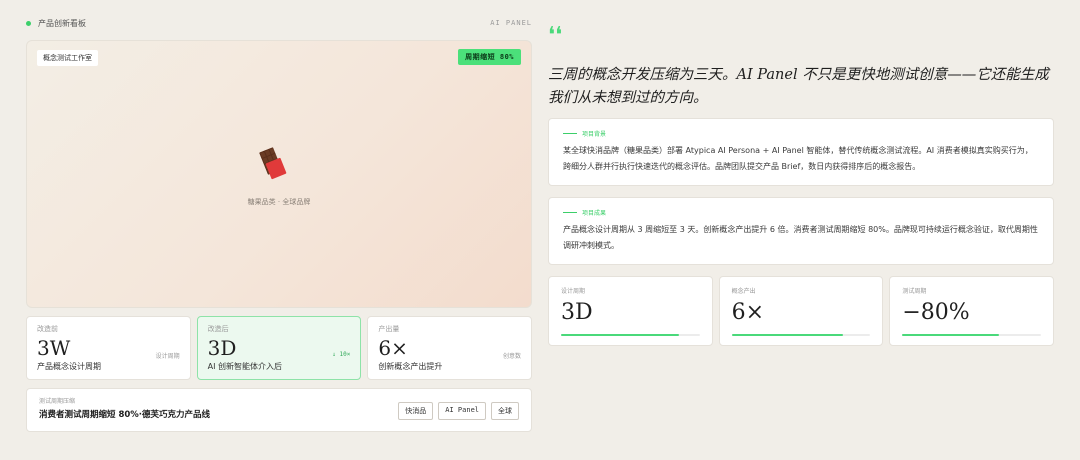  Describe the element at coordinates (341, 354) in the screenshot. I see `stat-side: ↓ 10×` at that location.